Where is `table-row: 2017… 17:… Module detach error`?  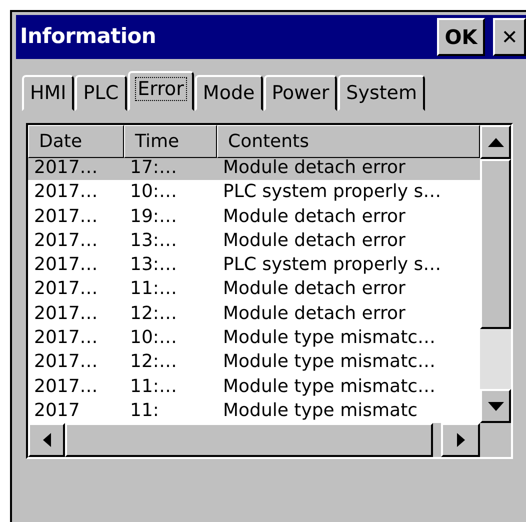
table-row: 2017… 17:… Module detach error is located at coordinates (254, 168).